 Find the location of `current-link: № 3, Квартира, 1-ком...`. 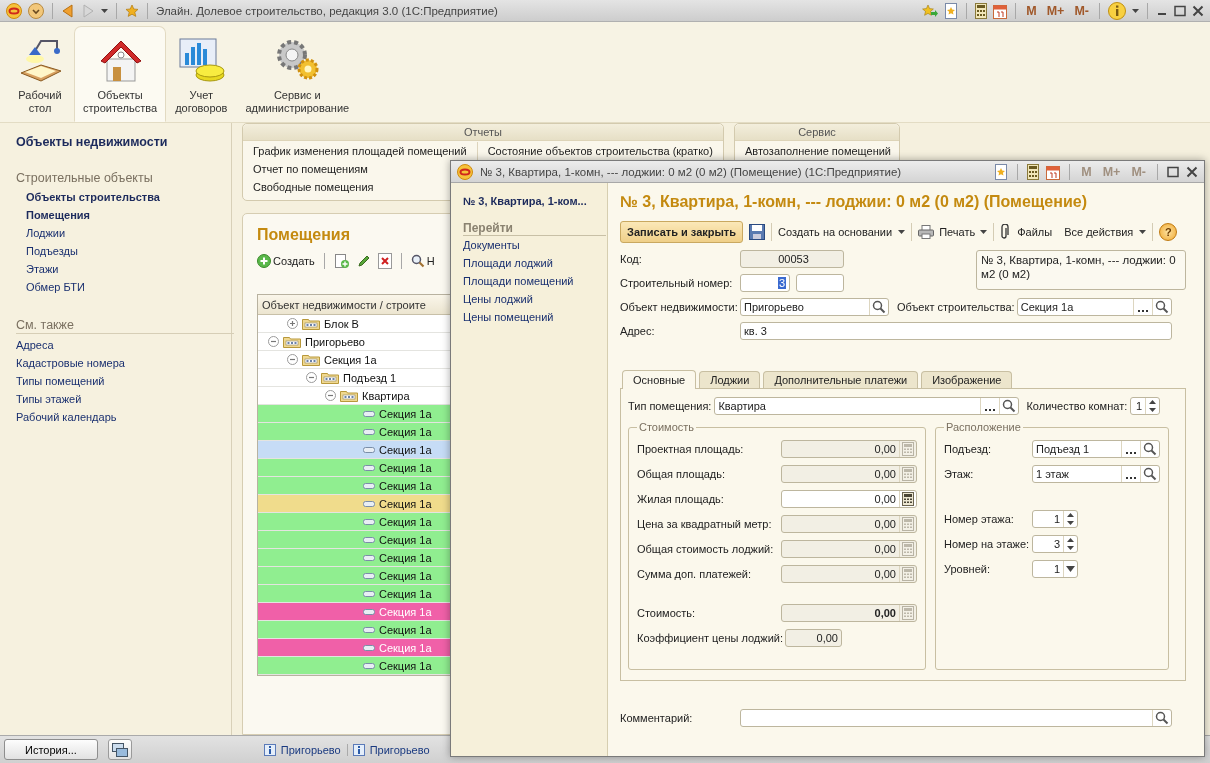

current-link: № 3, Квартира, 1-ком... is located at coordinates (535, 201).